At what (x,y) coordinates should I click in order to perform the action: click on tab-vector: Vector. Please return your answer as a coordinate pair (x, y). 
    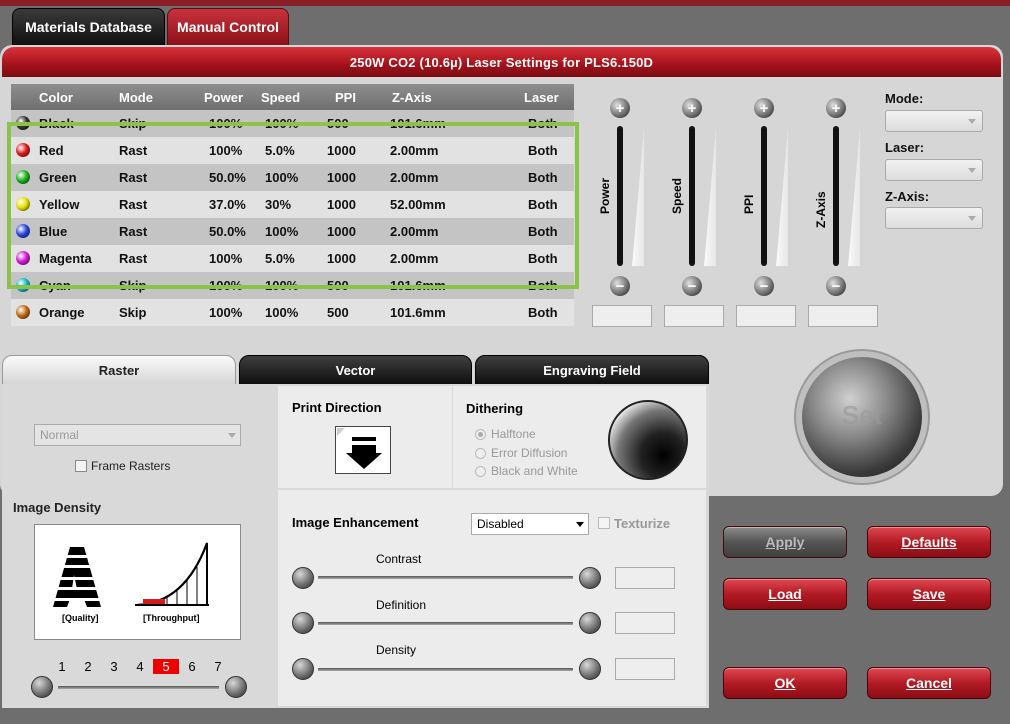
    Looking at the image, I should click on (355, 370).